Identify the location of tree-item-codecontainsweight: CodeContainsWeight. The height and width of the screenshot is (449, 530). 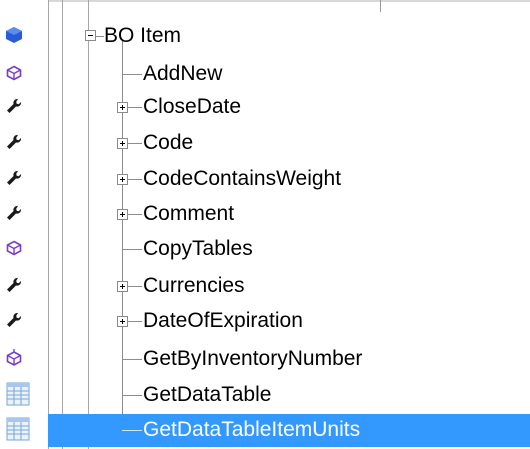
(265, 179).